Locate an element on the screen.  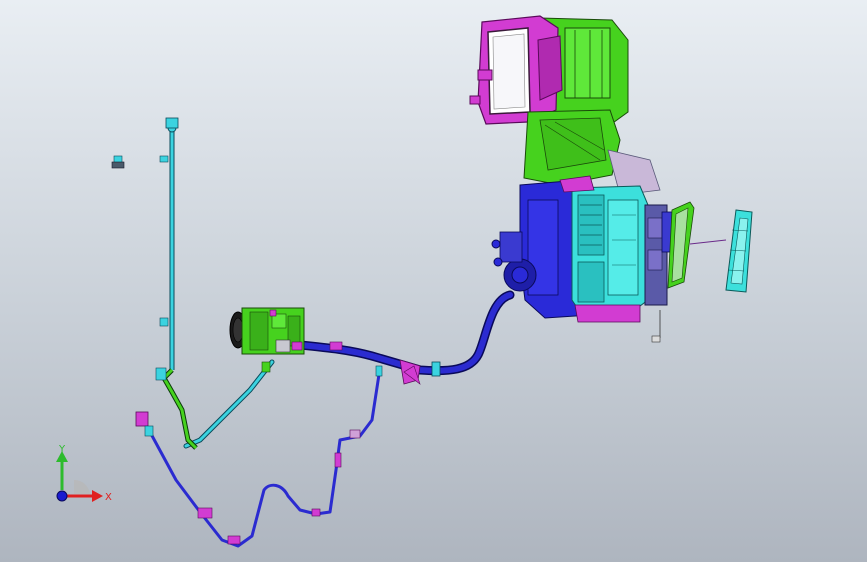
actuator-cable is located at coordinates (708, 242).